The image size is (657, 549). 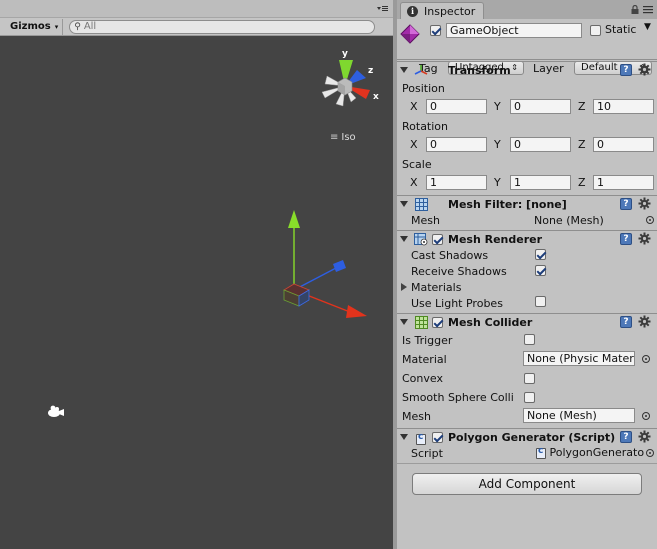 I want to click on inspector-menu-icon, so click(x=648, y=10).